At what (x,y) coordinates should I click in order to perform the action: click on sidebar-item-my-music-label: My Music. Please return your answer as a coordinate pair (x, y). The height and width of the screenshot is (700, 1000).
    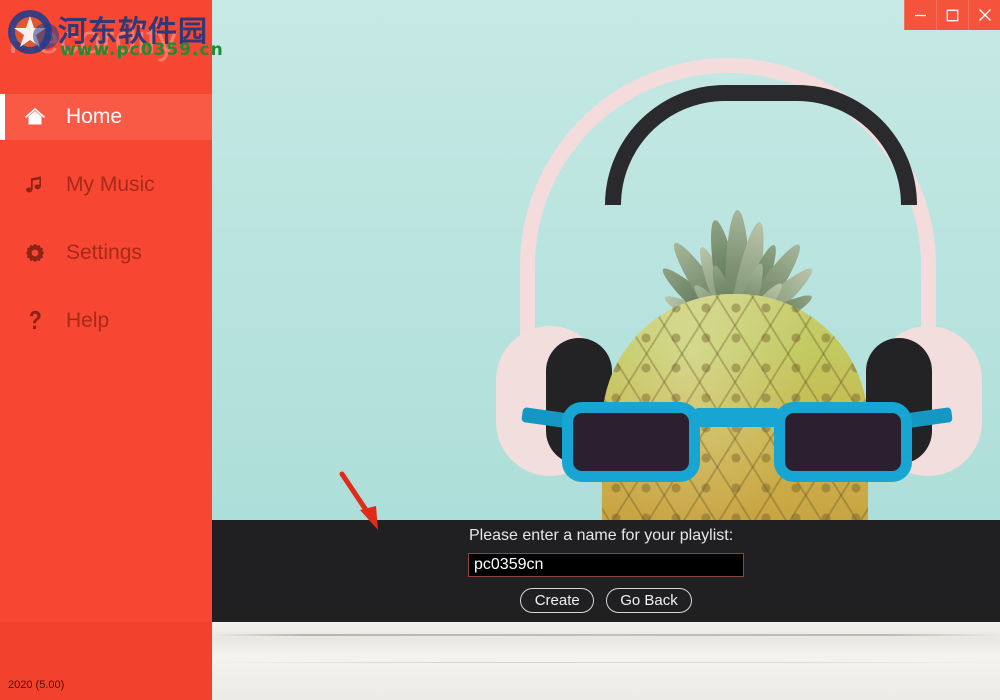
    Looking at the image, I should click on (110, 184).